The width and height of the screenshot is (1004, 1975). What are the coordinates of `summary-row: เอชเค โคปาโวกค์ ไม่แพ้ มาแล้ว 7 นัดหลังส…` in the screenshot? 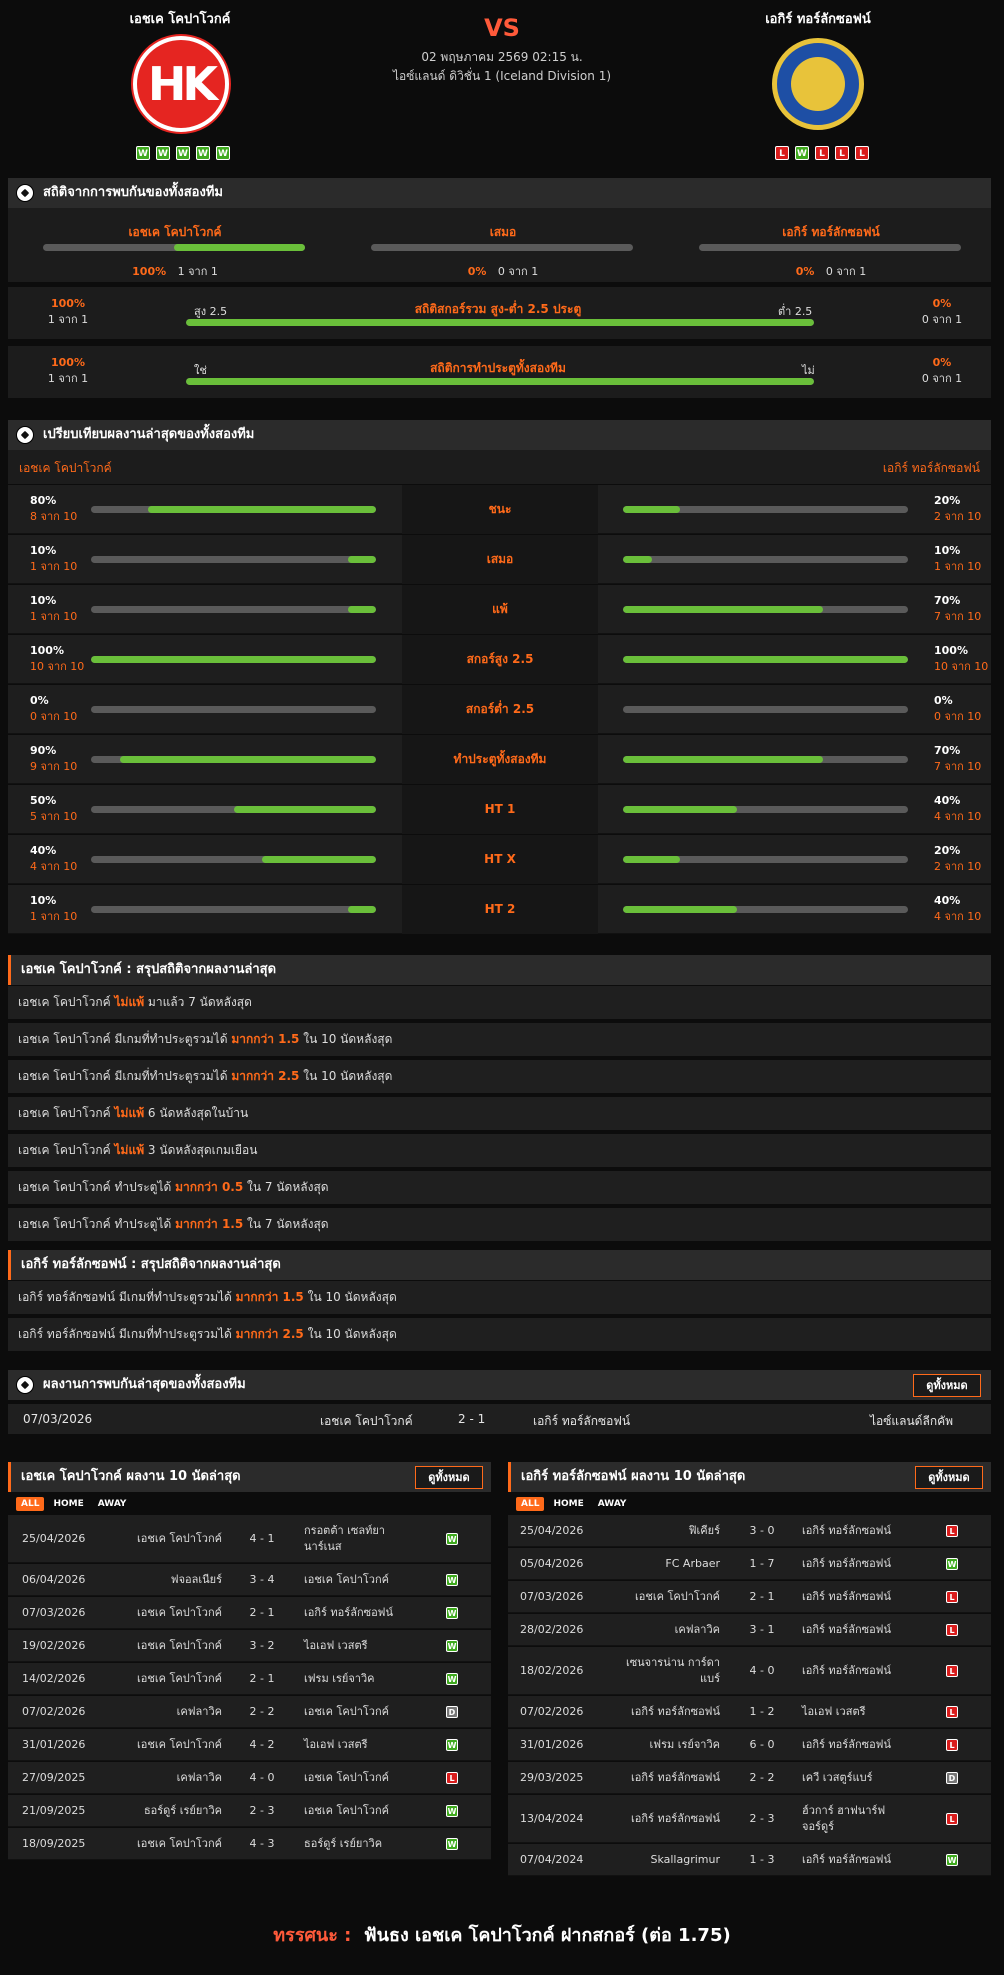 It's located at (499, 1002).